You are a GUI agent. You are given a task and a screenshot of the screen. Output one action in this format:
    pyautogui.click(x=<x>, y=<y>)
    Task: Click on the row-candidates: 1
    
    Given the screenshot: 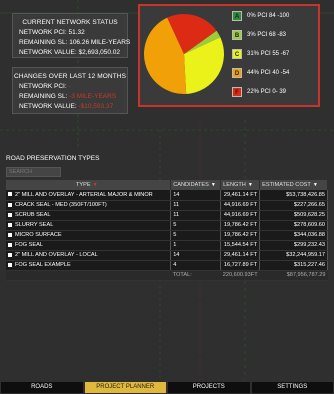 What is the action you would take?
    pyautogui.click(x=196, y=245)
    